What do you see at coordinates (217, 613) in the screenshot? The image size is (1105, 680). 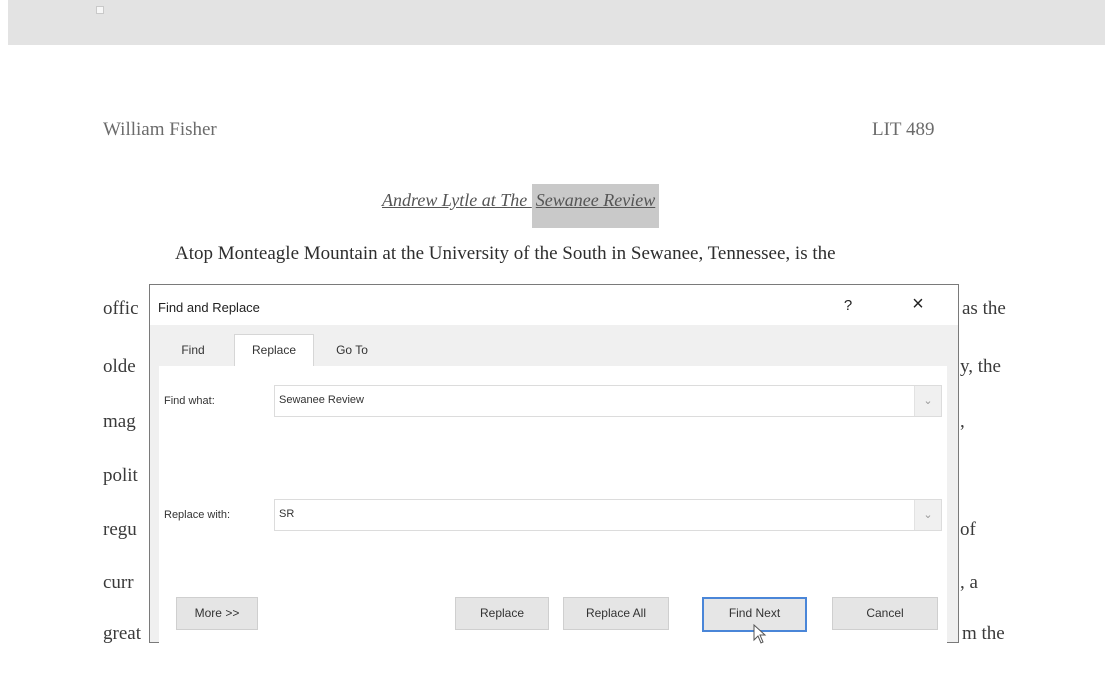 I see `more-button: More >>` at bounding box center [217, 613].